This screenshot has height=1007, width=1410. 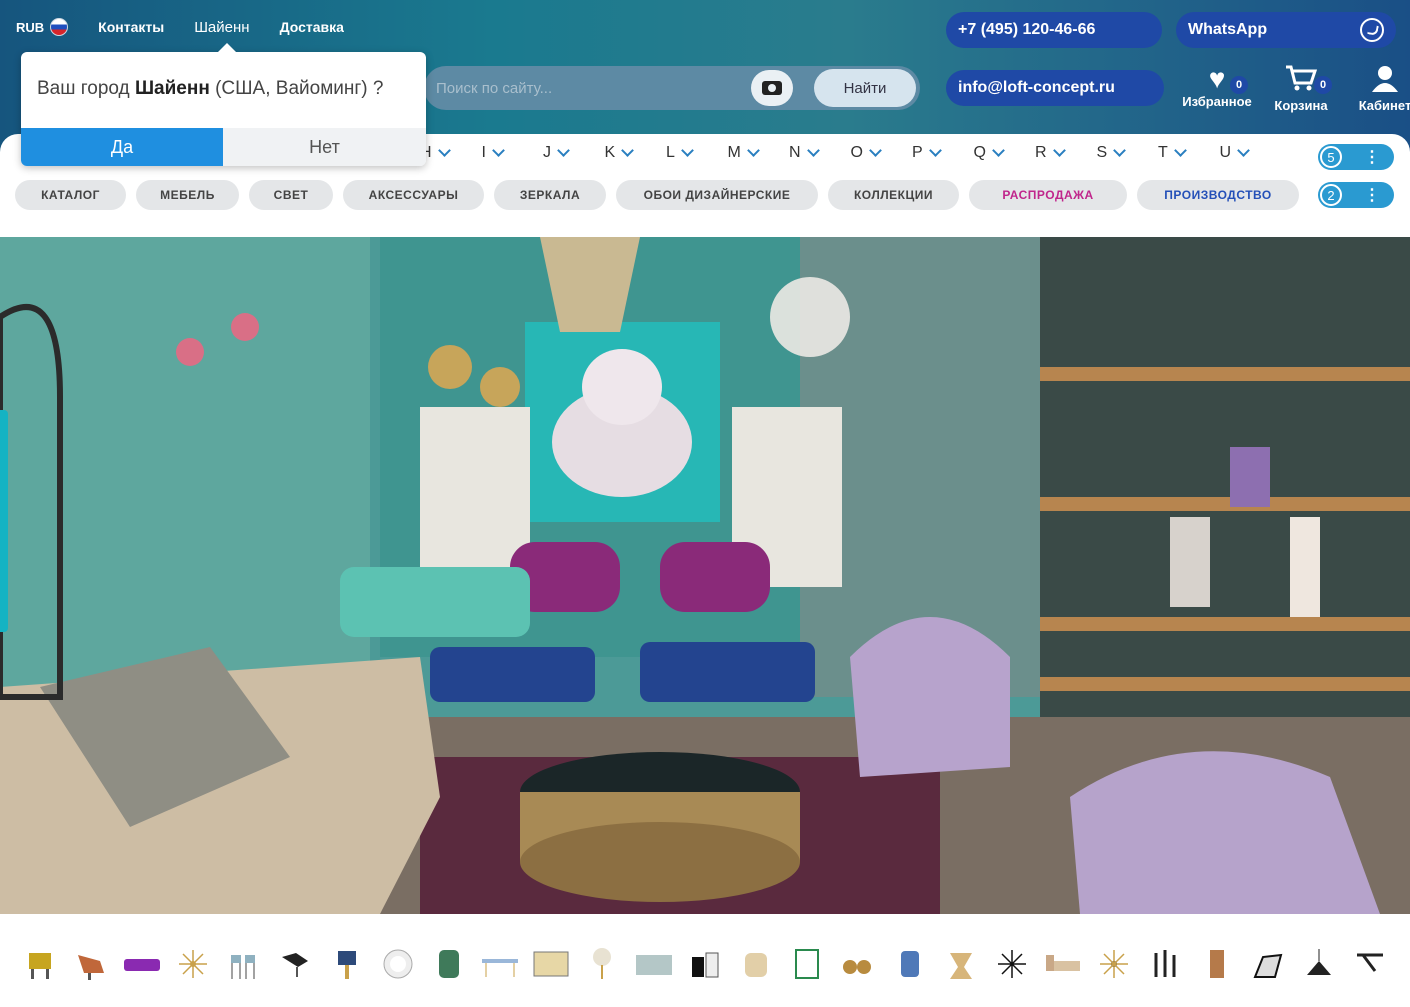 I want to click on category-collections: КОЛЛЕКЦИИ, so click(x=893, y=195).